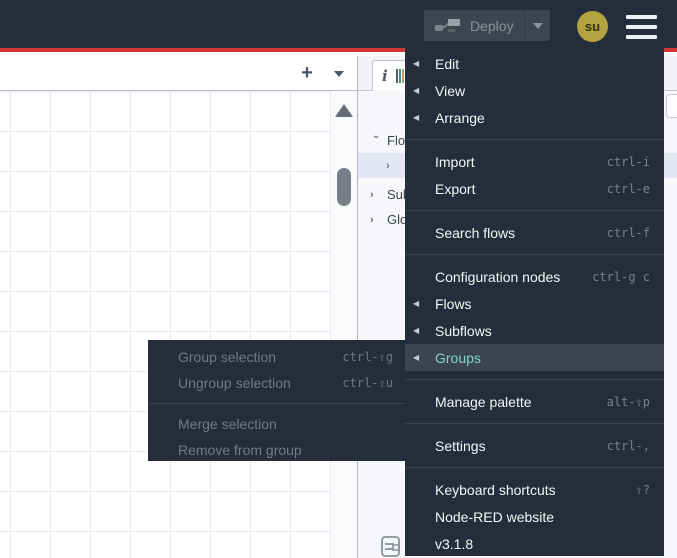 Image resolution: width=677 pixels, height=558 pixels. I want to click on menu-item-subflows: Subflows, so click(534, 330).